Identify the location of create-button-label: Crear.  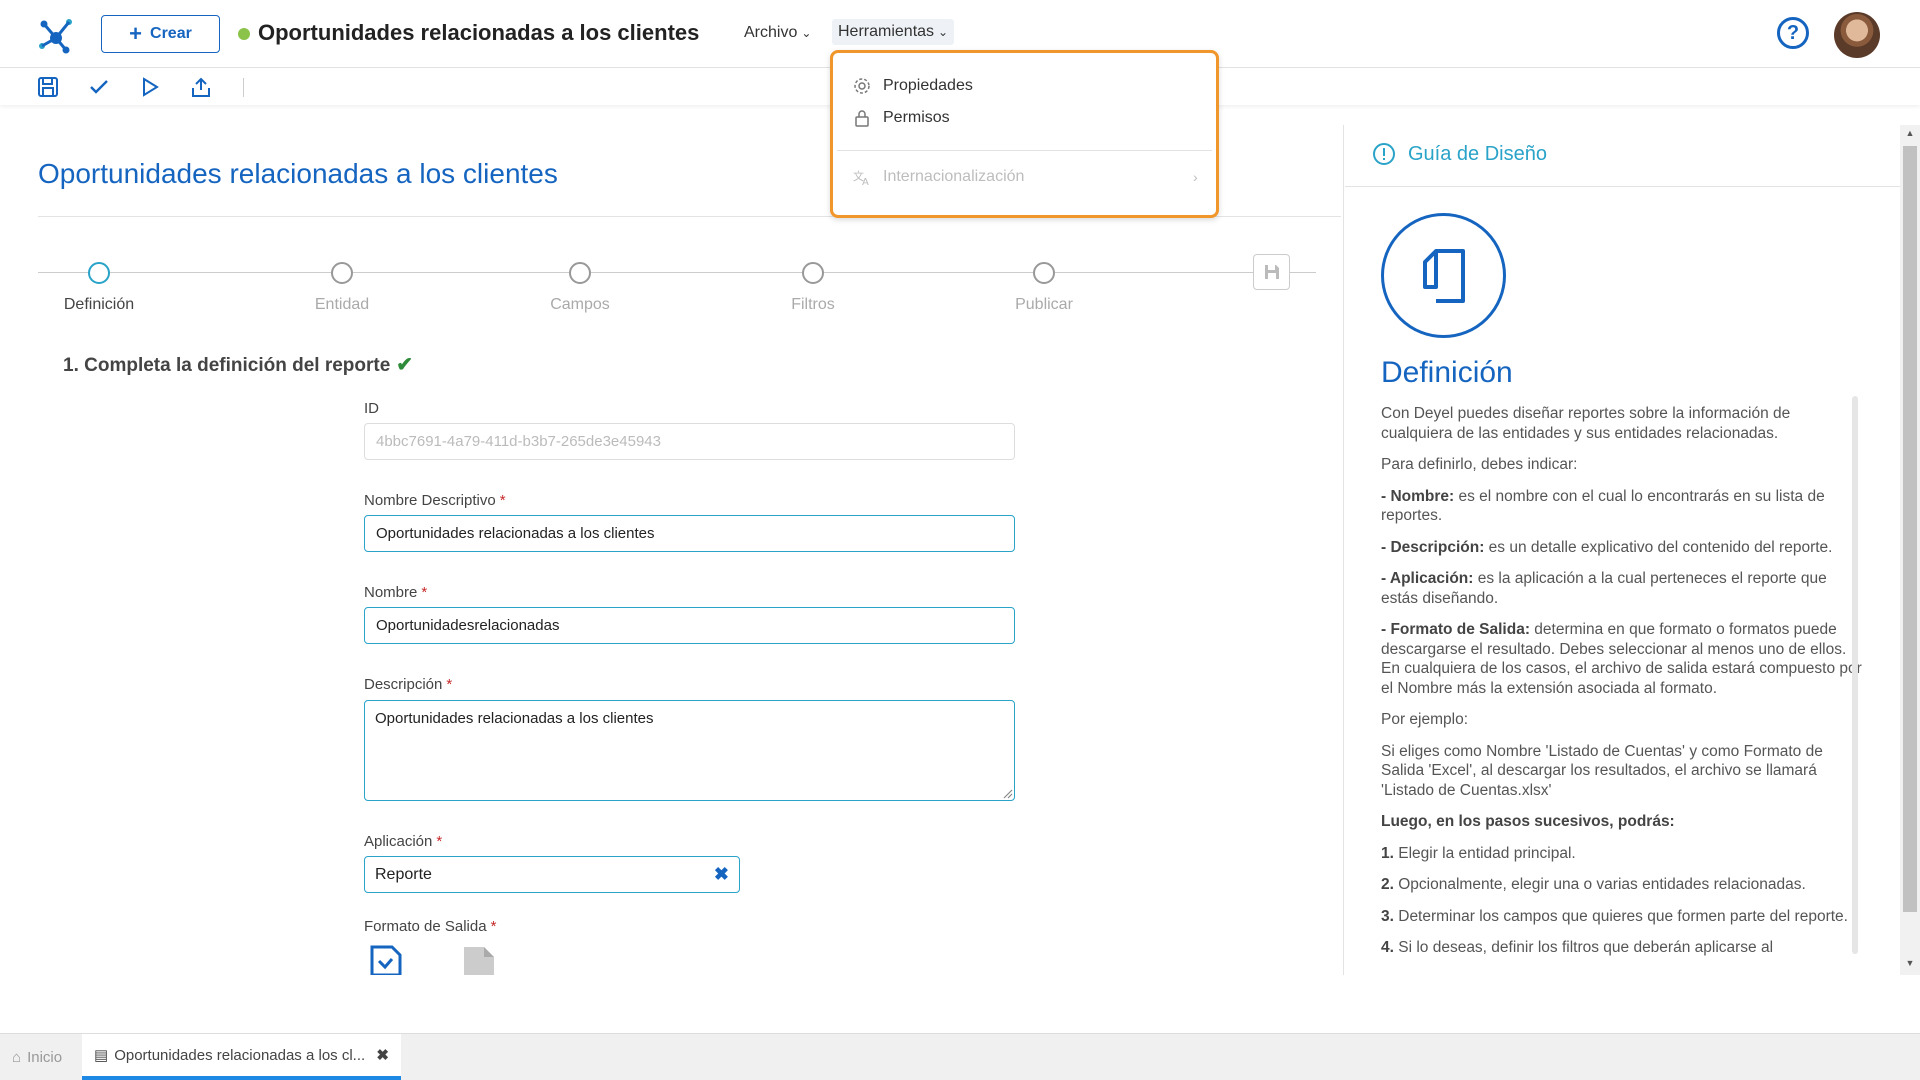
(171, 33).